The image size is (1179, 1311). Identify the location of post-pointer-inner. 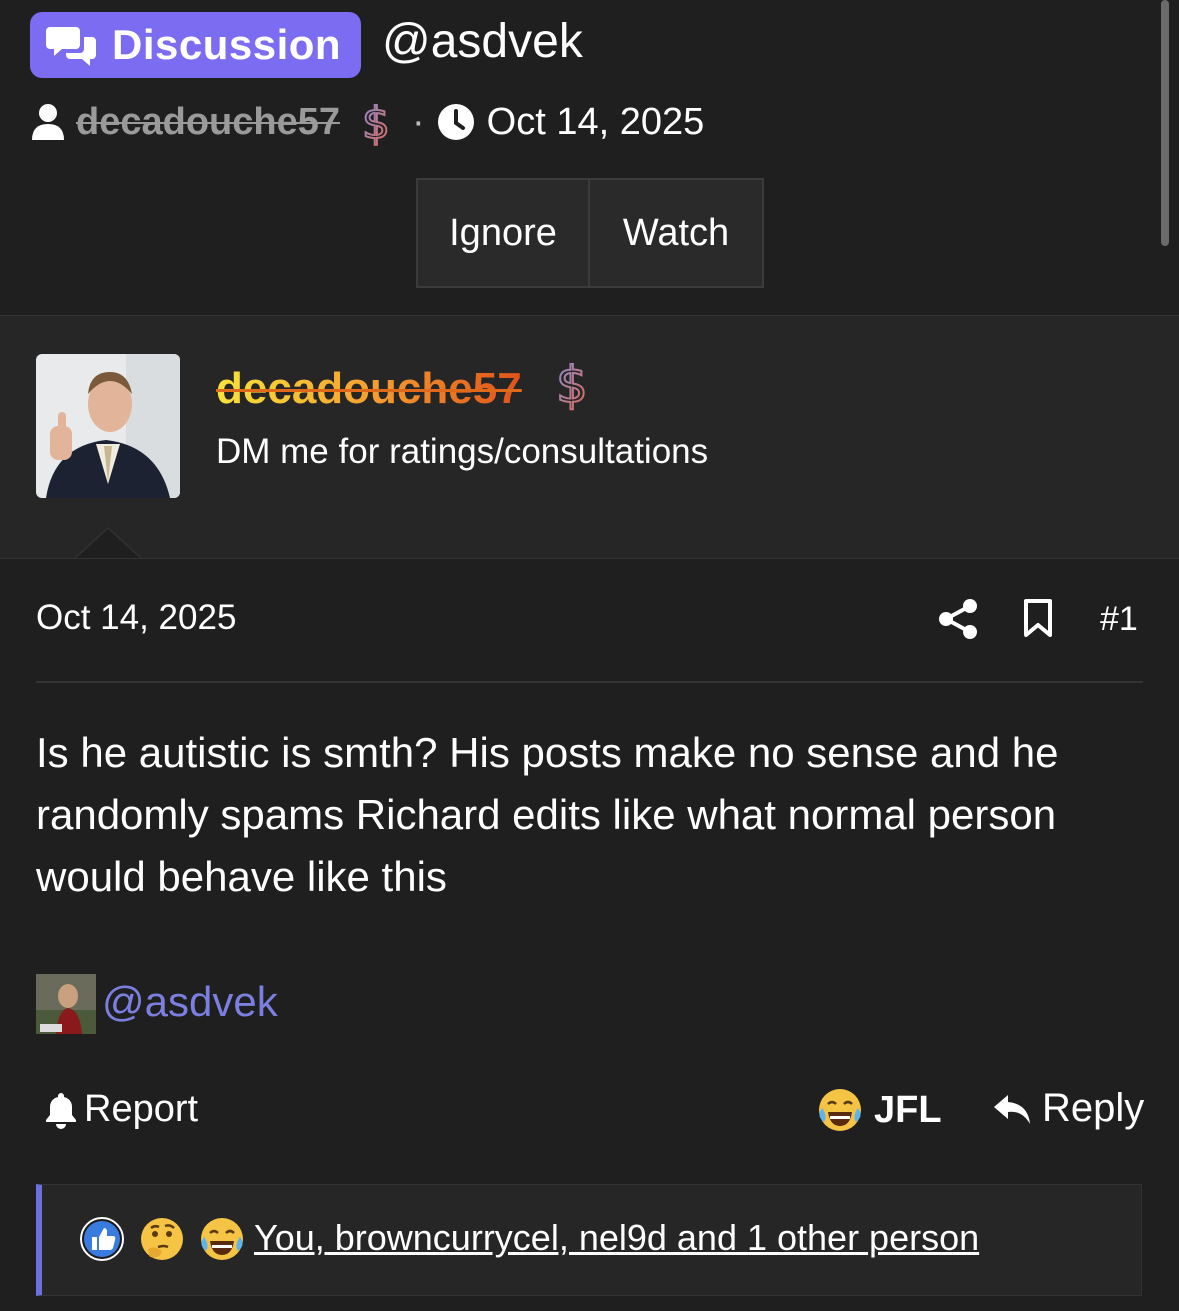
(108, 543).